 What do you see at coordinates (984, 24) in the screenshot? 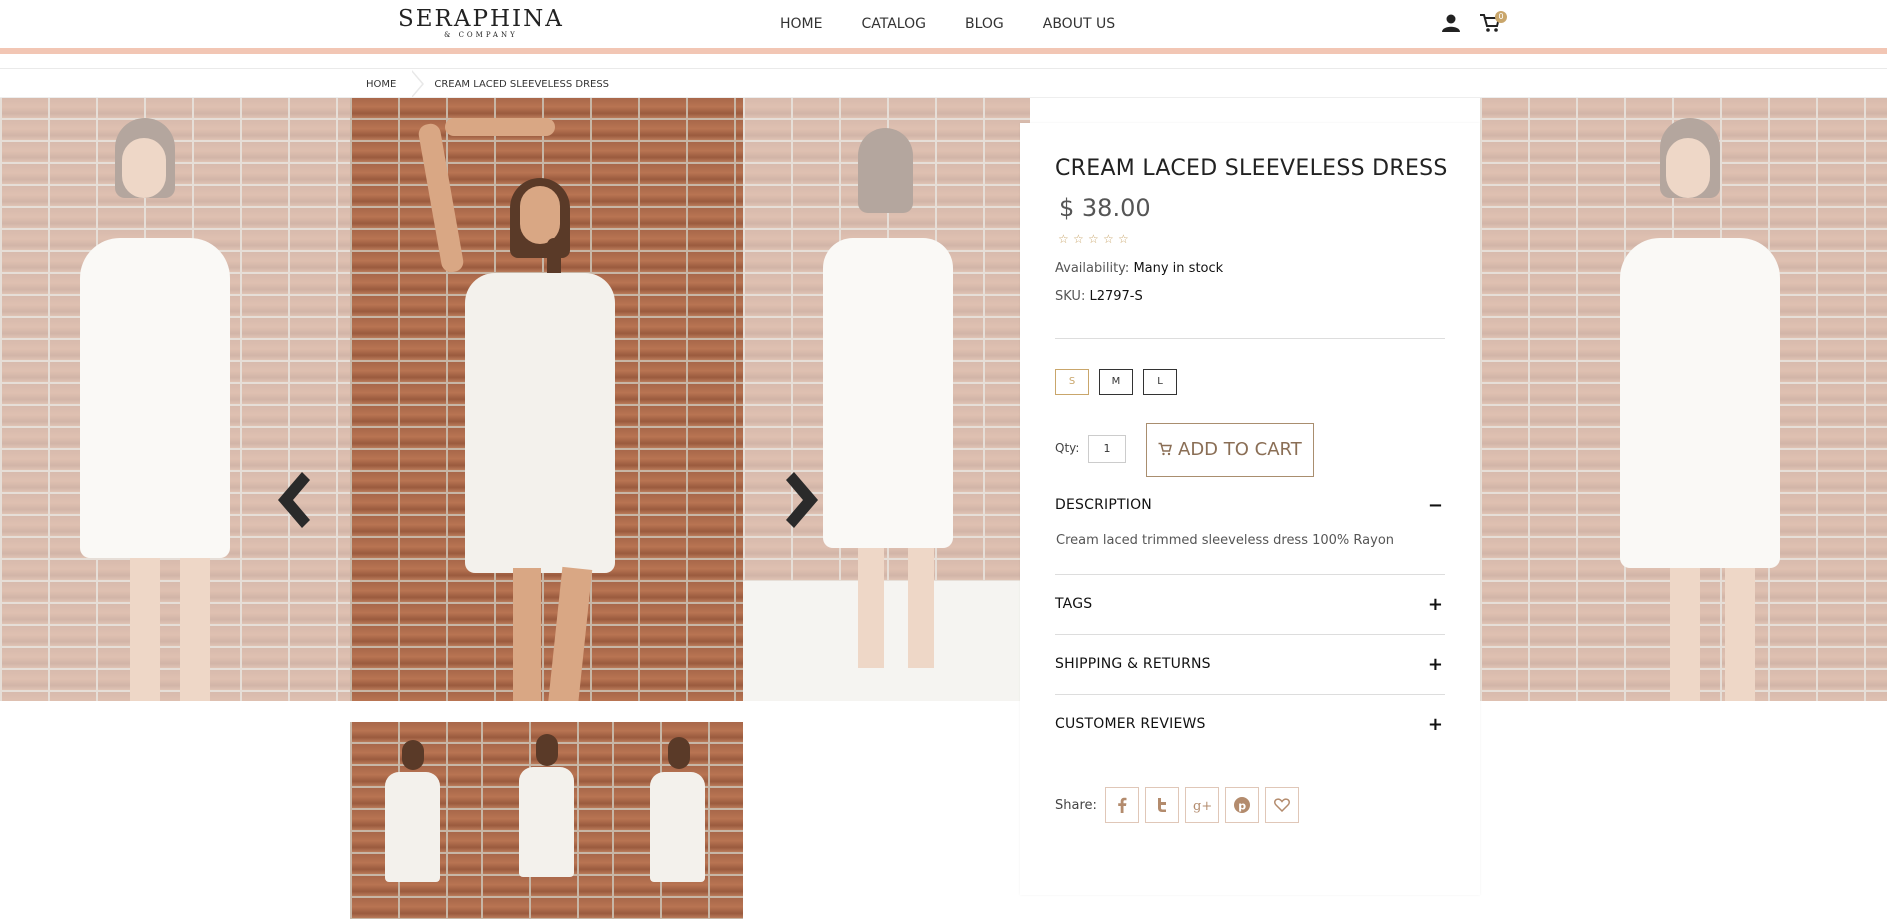
I see `nav-blog: BLOG` at bounding box center [984, 24].